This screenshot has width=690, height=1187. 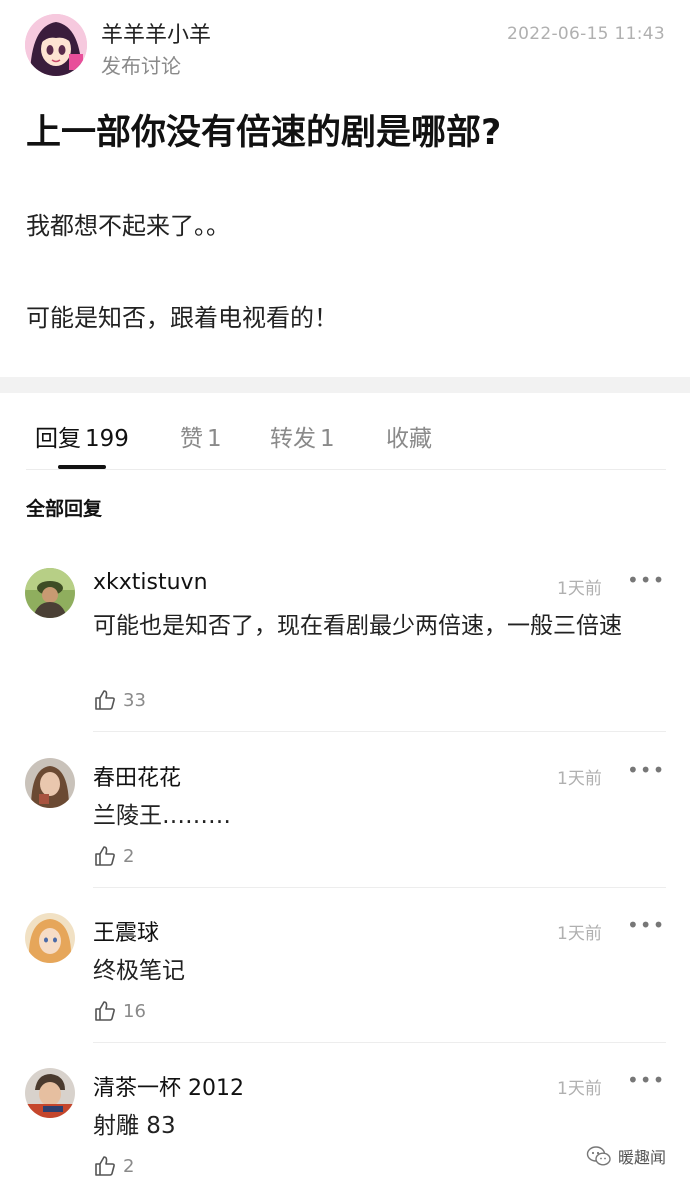 What do you see at coordinates (182, 318) in the screenshot?
I see `post-body-line-2: 可能是知否，跟着电视看的！` at bounding box center [182, 318].